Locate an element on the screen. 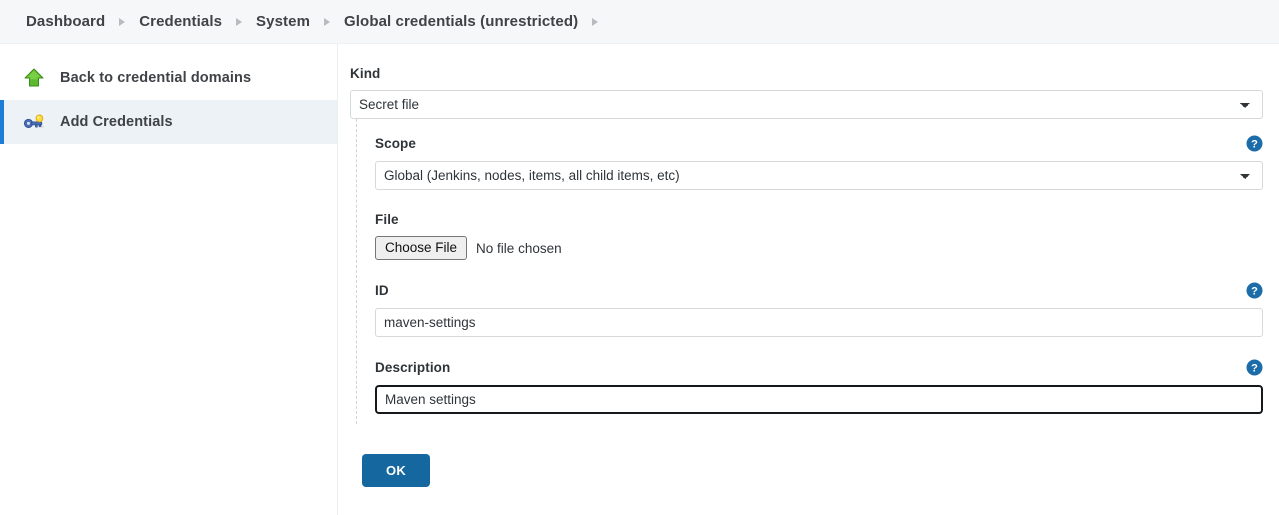 Image resolution: width=1279 pixels, height=515 pixels. field-description: Description ? is located at coordinates (819, 386).